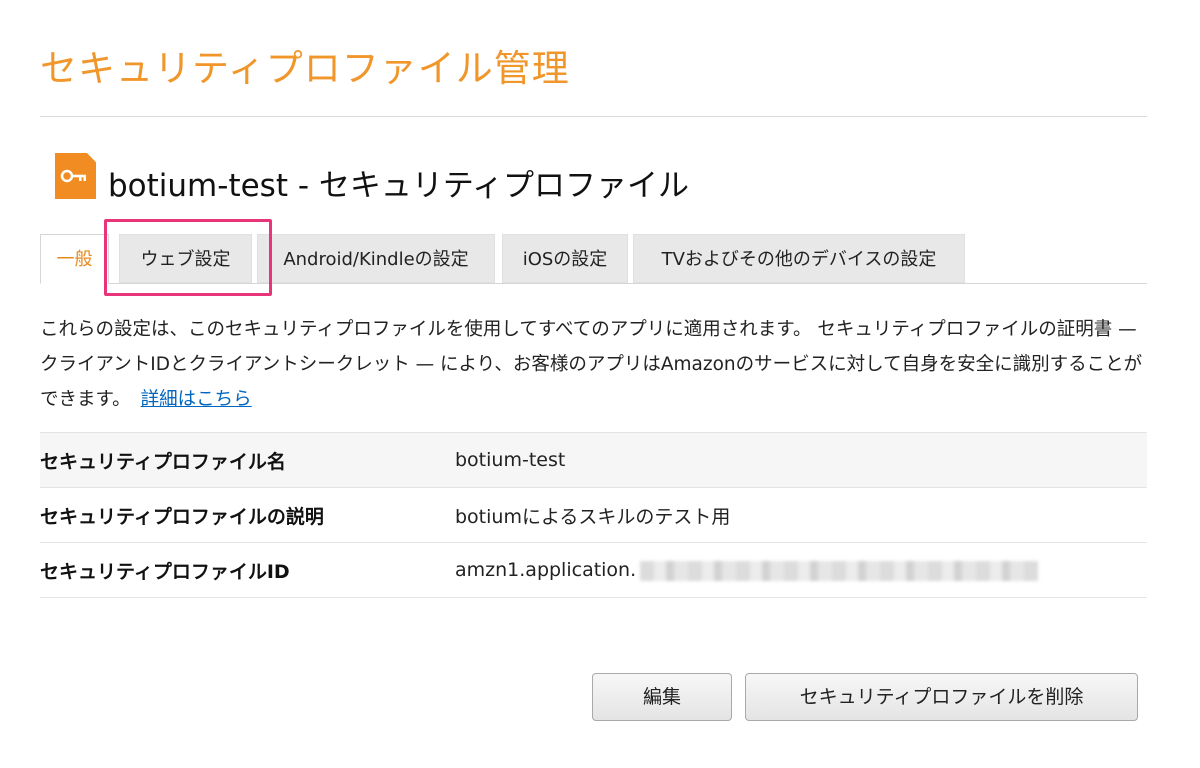  What do you see at coordinates (839, 570) in the screenshot?
I see `redacted-id` at bounding box center [839, 570].